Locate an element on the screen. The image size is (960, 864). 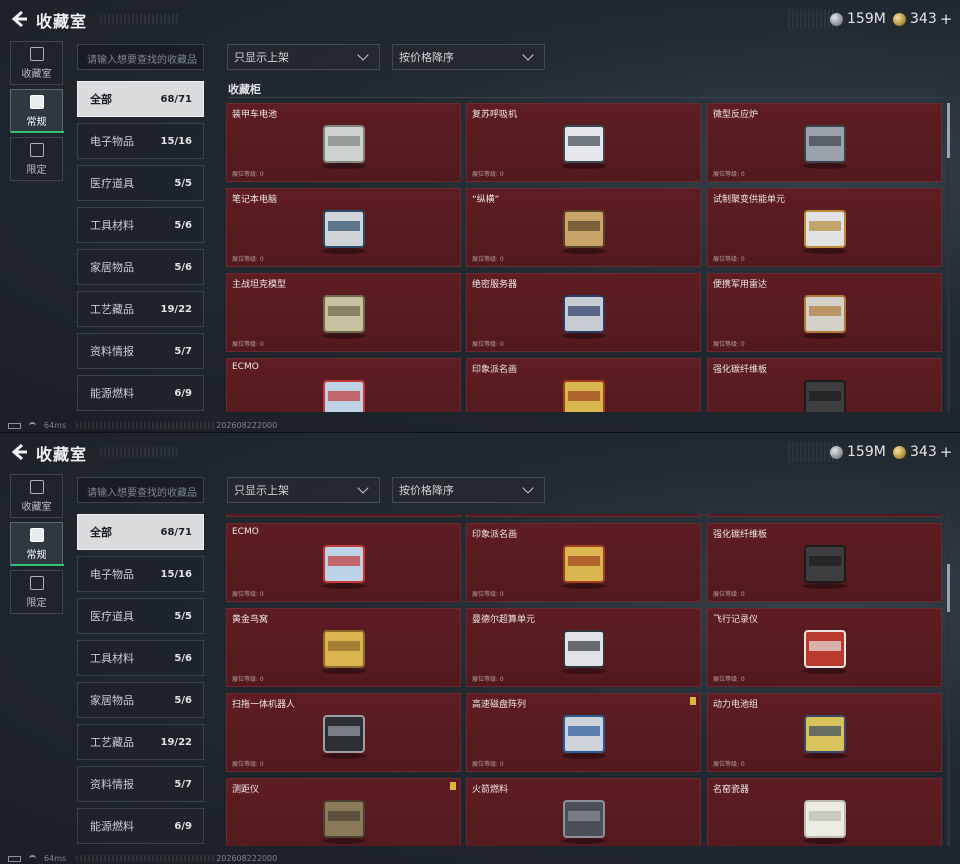
limited-icon is located at coordinates (36, 582).